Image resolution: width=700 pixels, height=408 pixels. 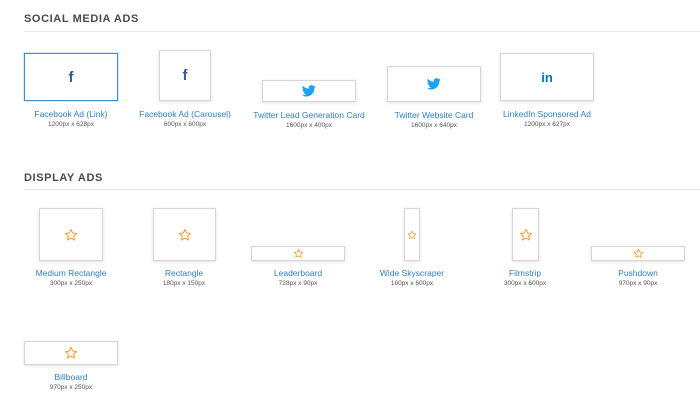 What do you see at coordinates (309, 125) in the screenshot?
I see `ad-dimensions: 1600px x 400px` at bounding box center [309, 125].